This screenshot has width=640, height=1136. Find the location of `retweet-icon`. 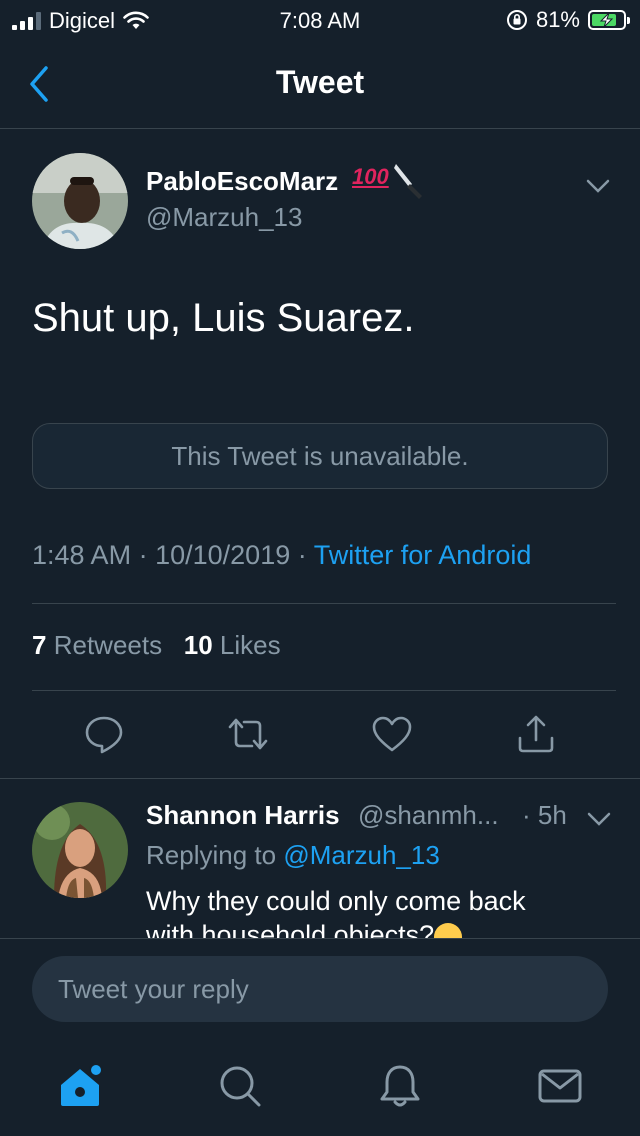

retweet-icon is located at coordinates (248, 734).